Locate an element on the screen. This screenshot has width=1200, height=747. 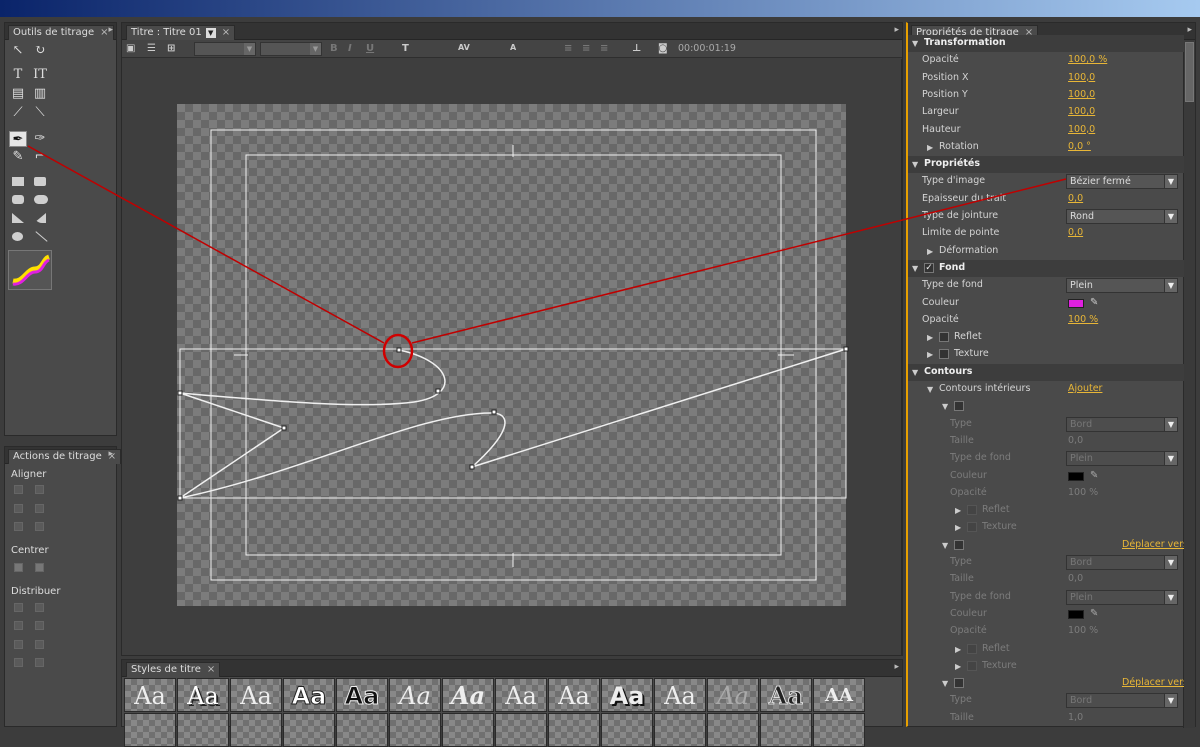
stroke1-texture-checkbox is located at coordinates (972, 527).